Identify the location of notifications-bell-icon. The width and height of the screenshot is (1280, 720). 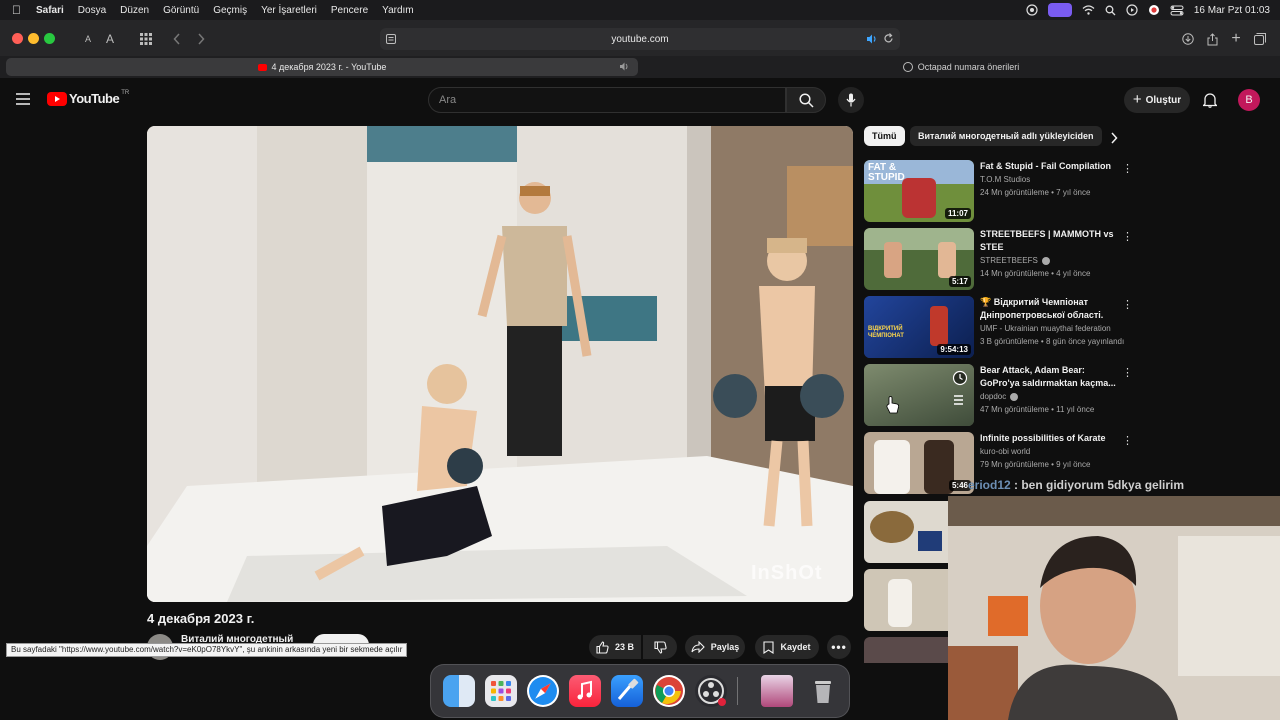
(1210, 100).